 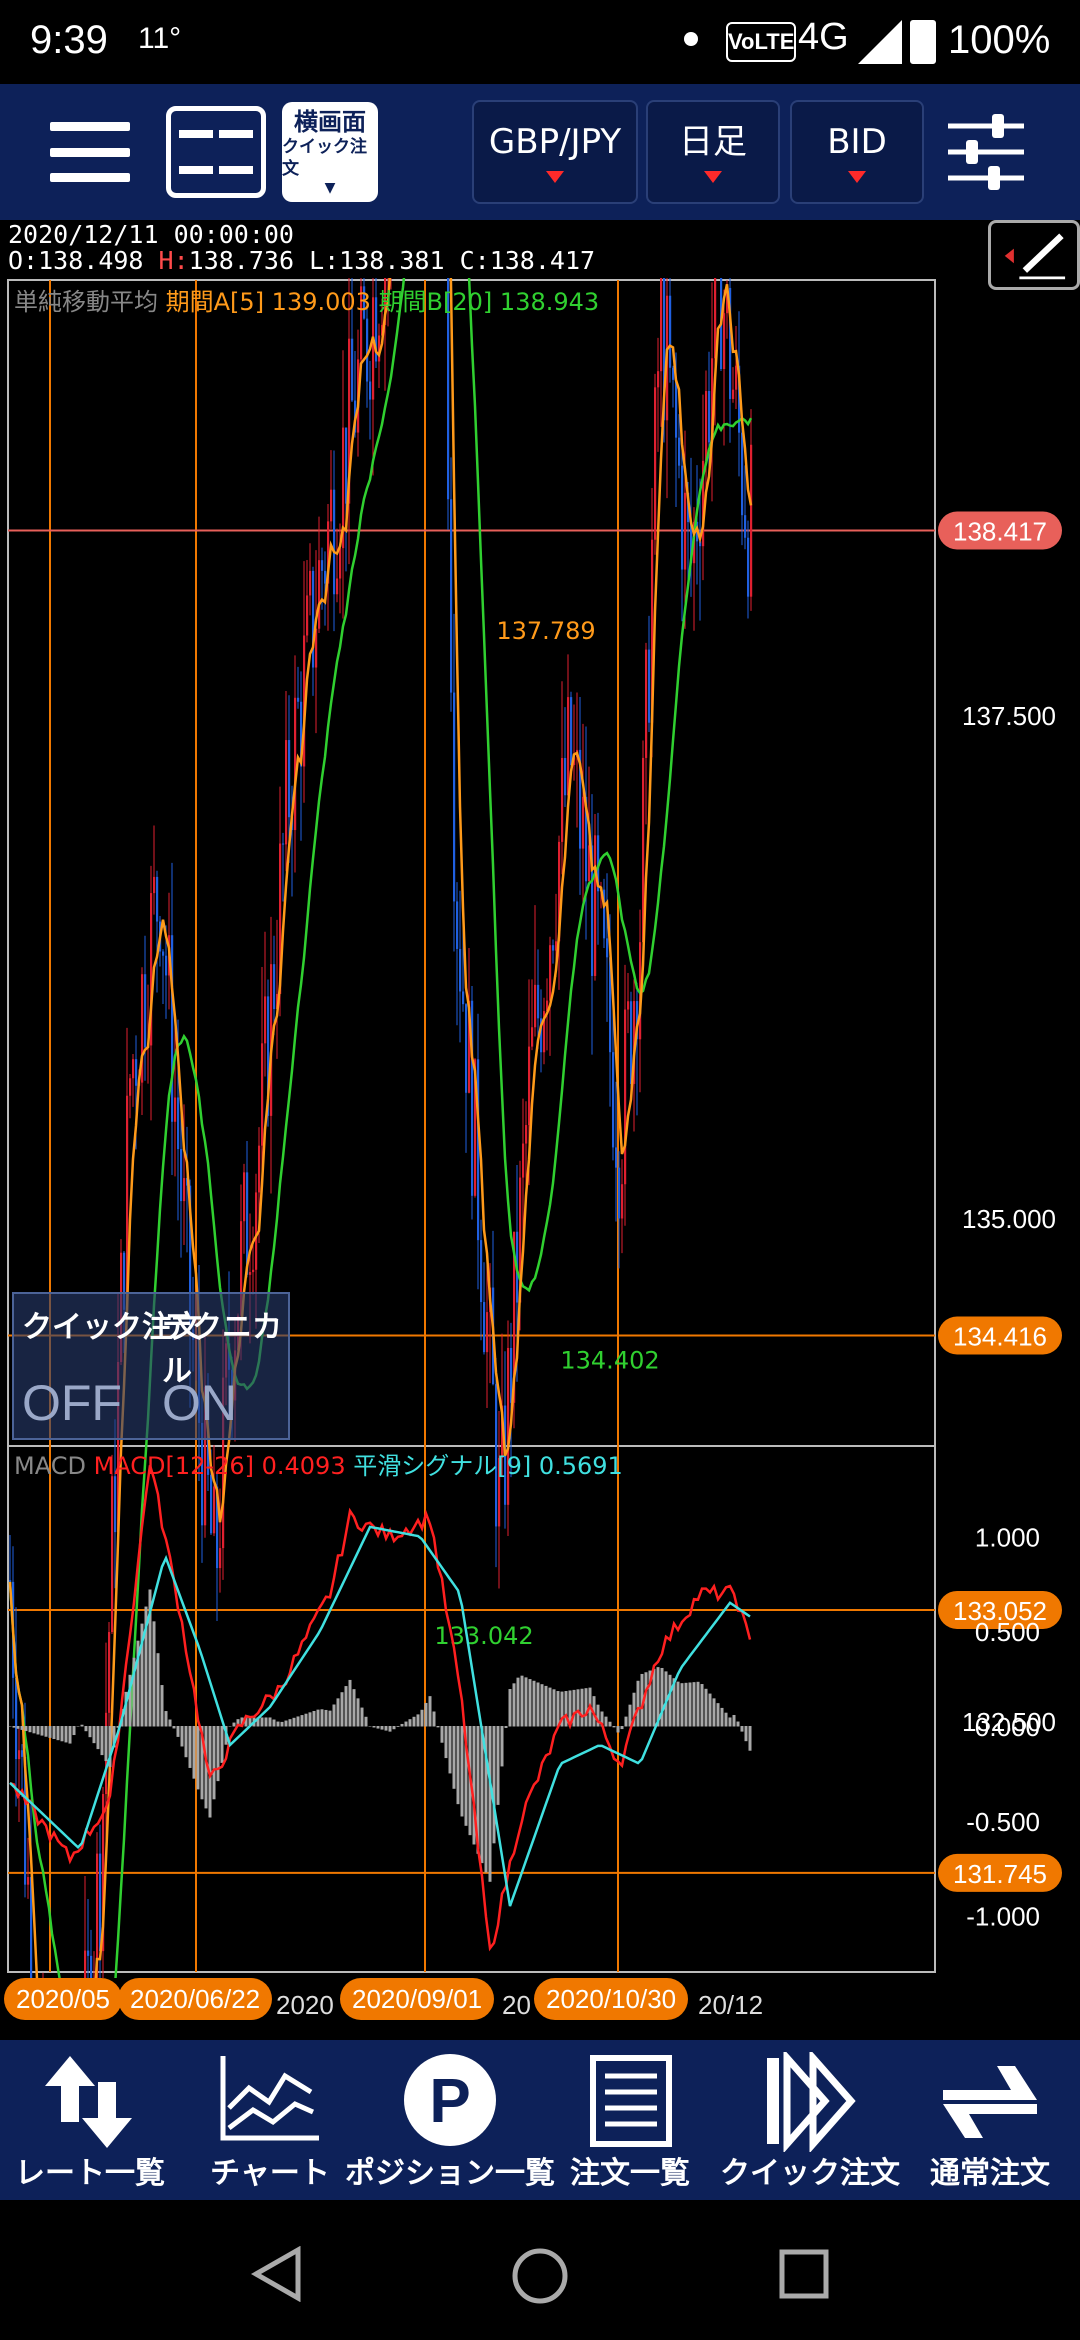 I want to click on macd-title: MACD, so click(x=54, y=1466).